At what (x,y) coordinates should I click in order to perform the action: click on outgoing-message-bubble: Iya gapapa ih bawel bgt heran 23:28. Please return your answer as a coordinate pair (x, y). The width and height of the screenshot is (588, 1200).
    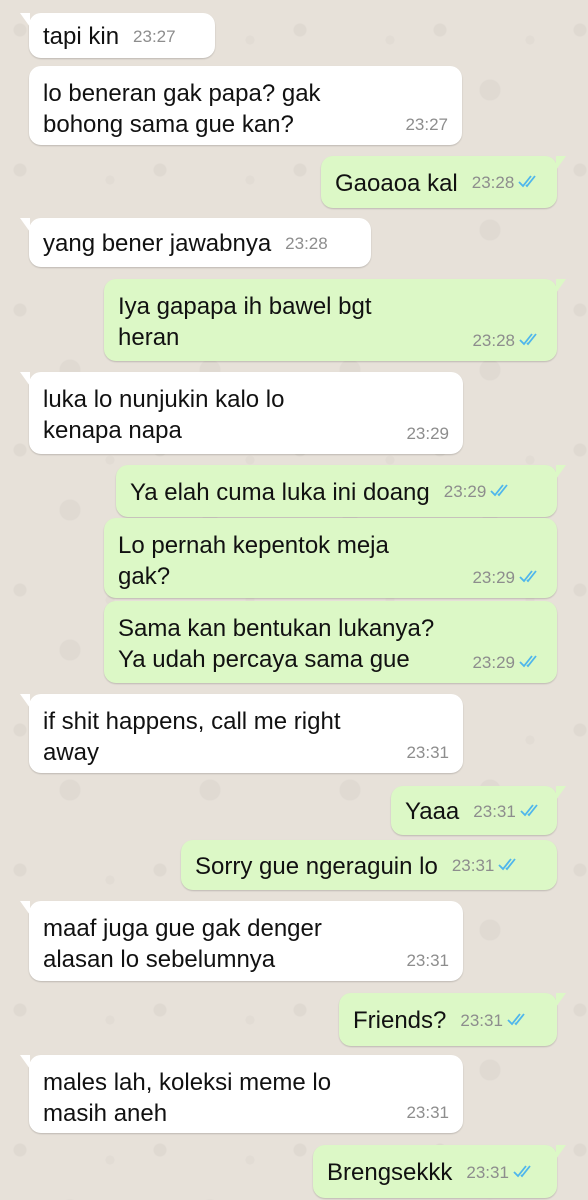
    Looking at the image, I should click on (335, 320).